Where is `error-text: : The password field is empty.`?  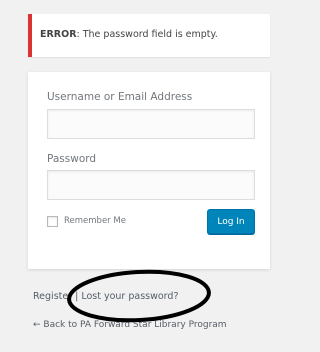
error-text: : The password field is empty. is located at coordinates (147, 34).